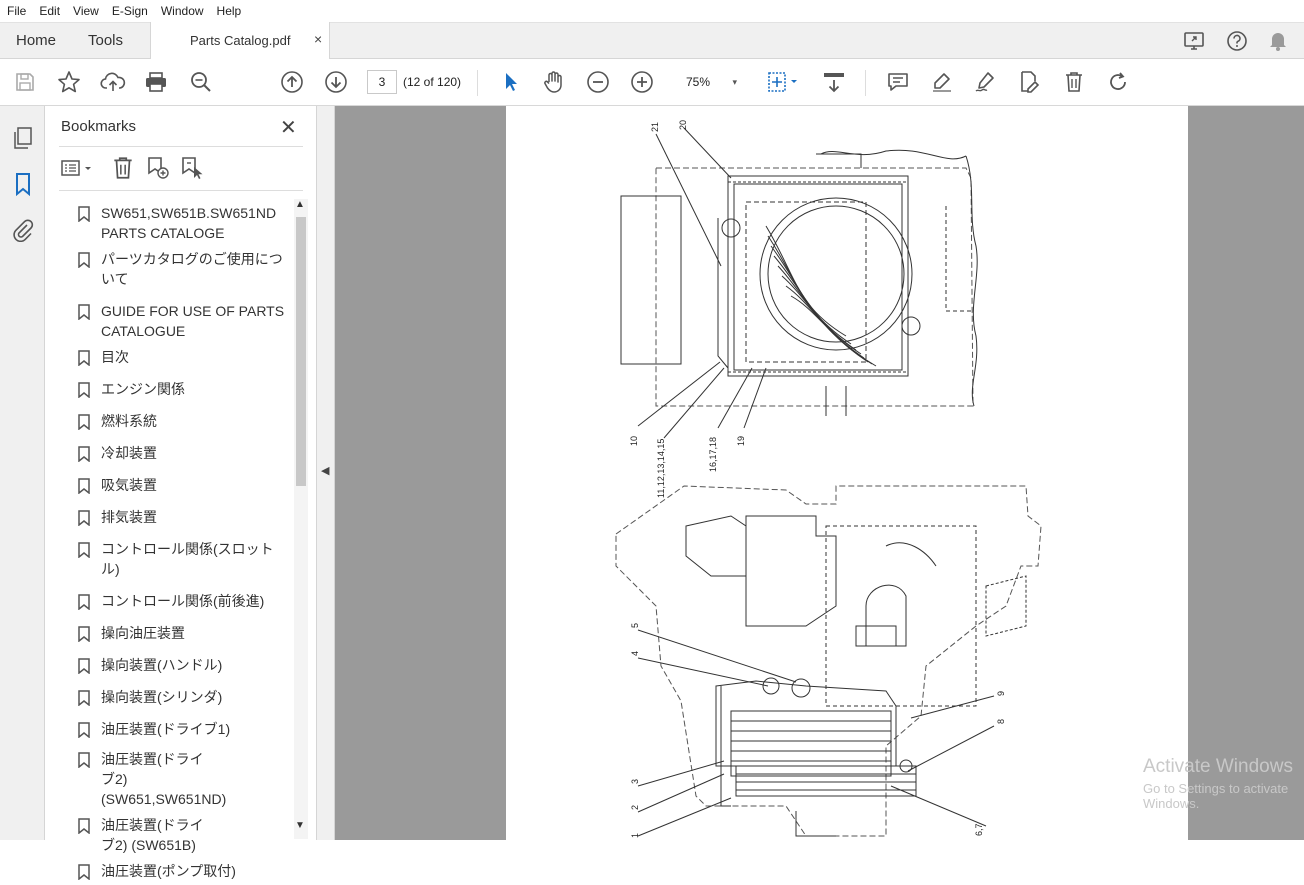 The width and height of the screenshot is (1304, 885). I want to click on navigation-rail, so click(22, 473).